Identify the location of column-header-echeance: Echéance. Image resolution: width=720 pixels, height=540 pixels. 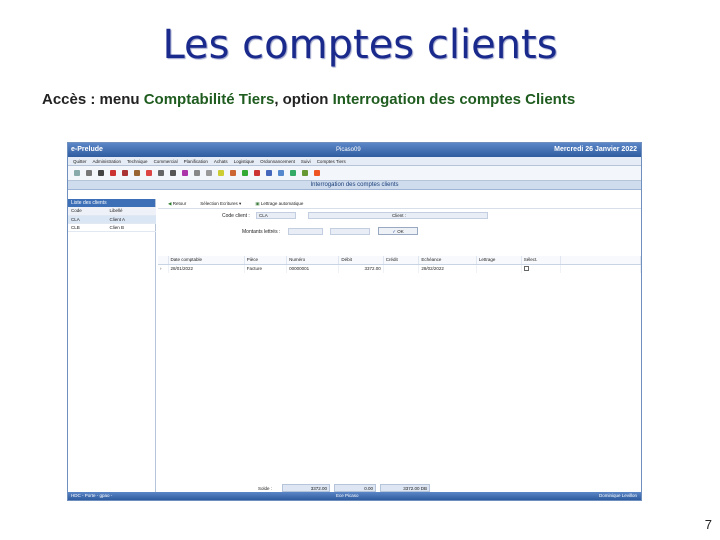
(447, 260).